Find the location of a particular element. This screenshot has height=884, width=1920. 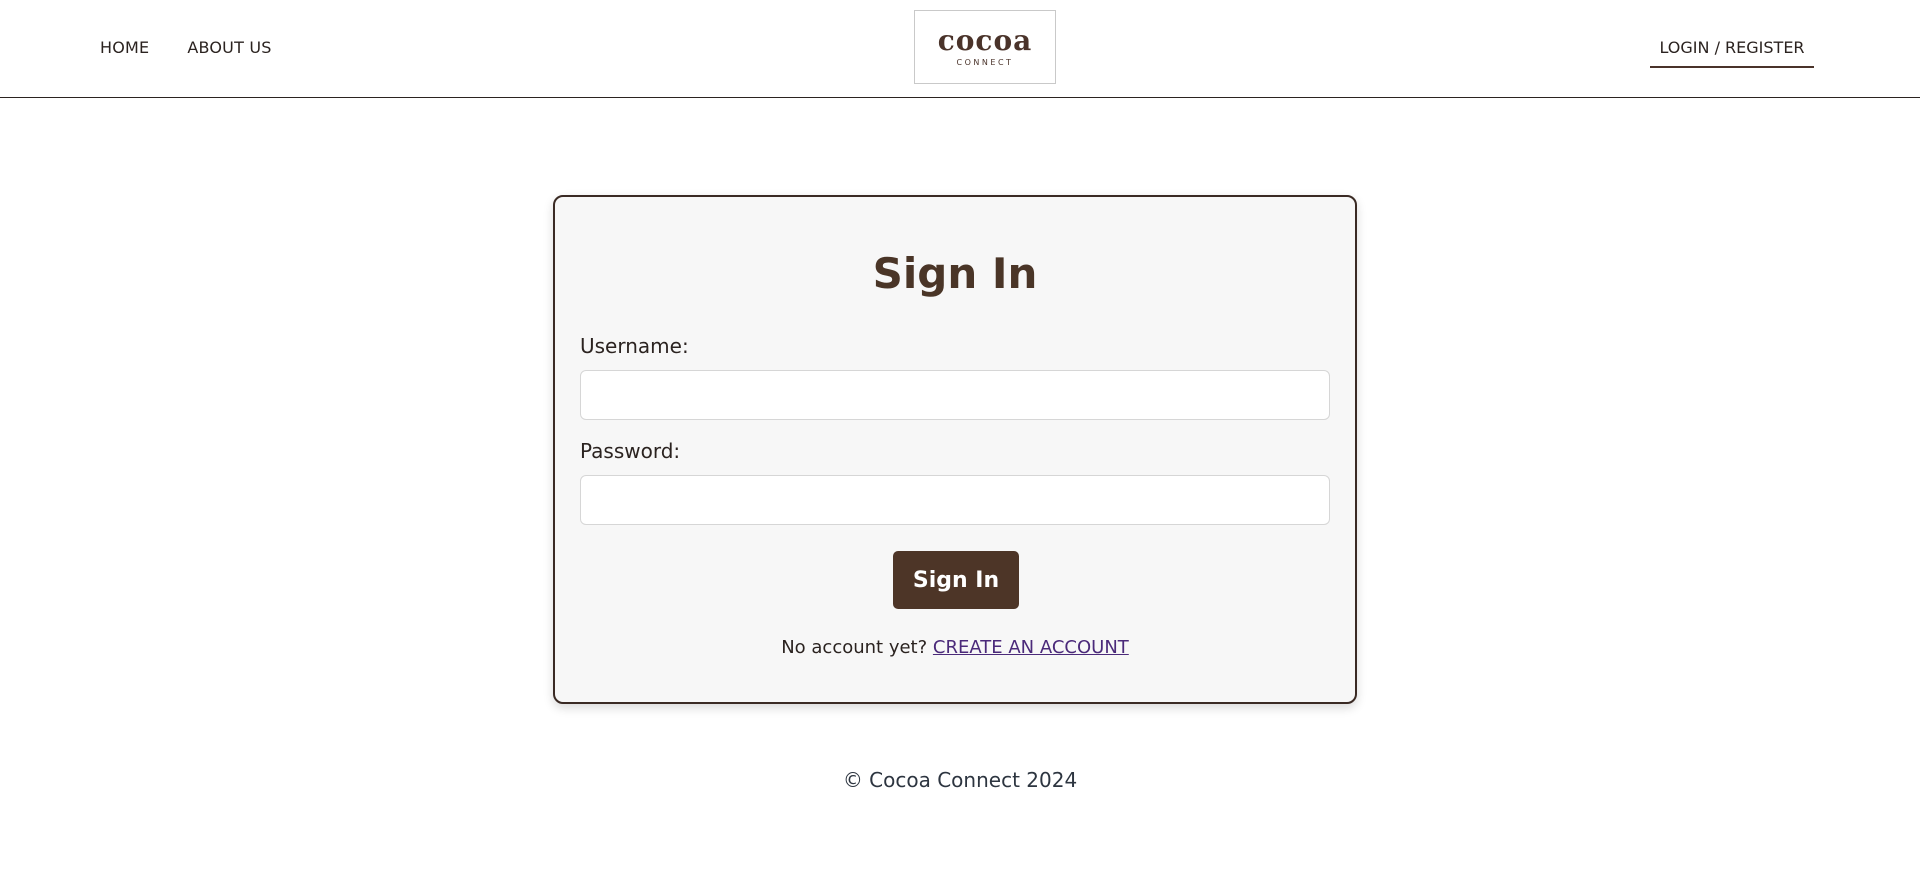

password-input is located at coordinates (955, 500).